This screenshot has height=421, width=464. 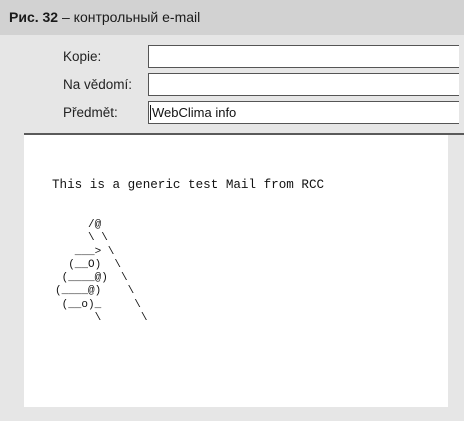 What do you see at coordinates (90, 112) in the screenshot?
I see `subject-label: Předmět:` at bounding box center [90, 112].